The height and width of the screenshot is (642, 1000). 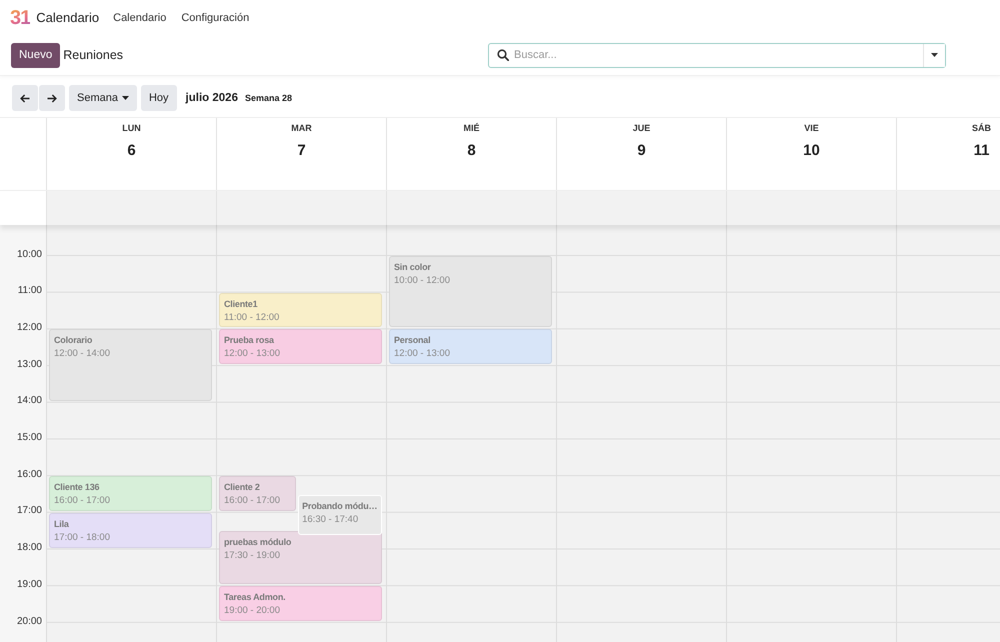 What do you see at coordinates (252, 556) in the screenshot?
I see `event-time: 17:30 - 19:00` at bounding box center [252, 556].